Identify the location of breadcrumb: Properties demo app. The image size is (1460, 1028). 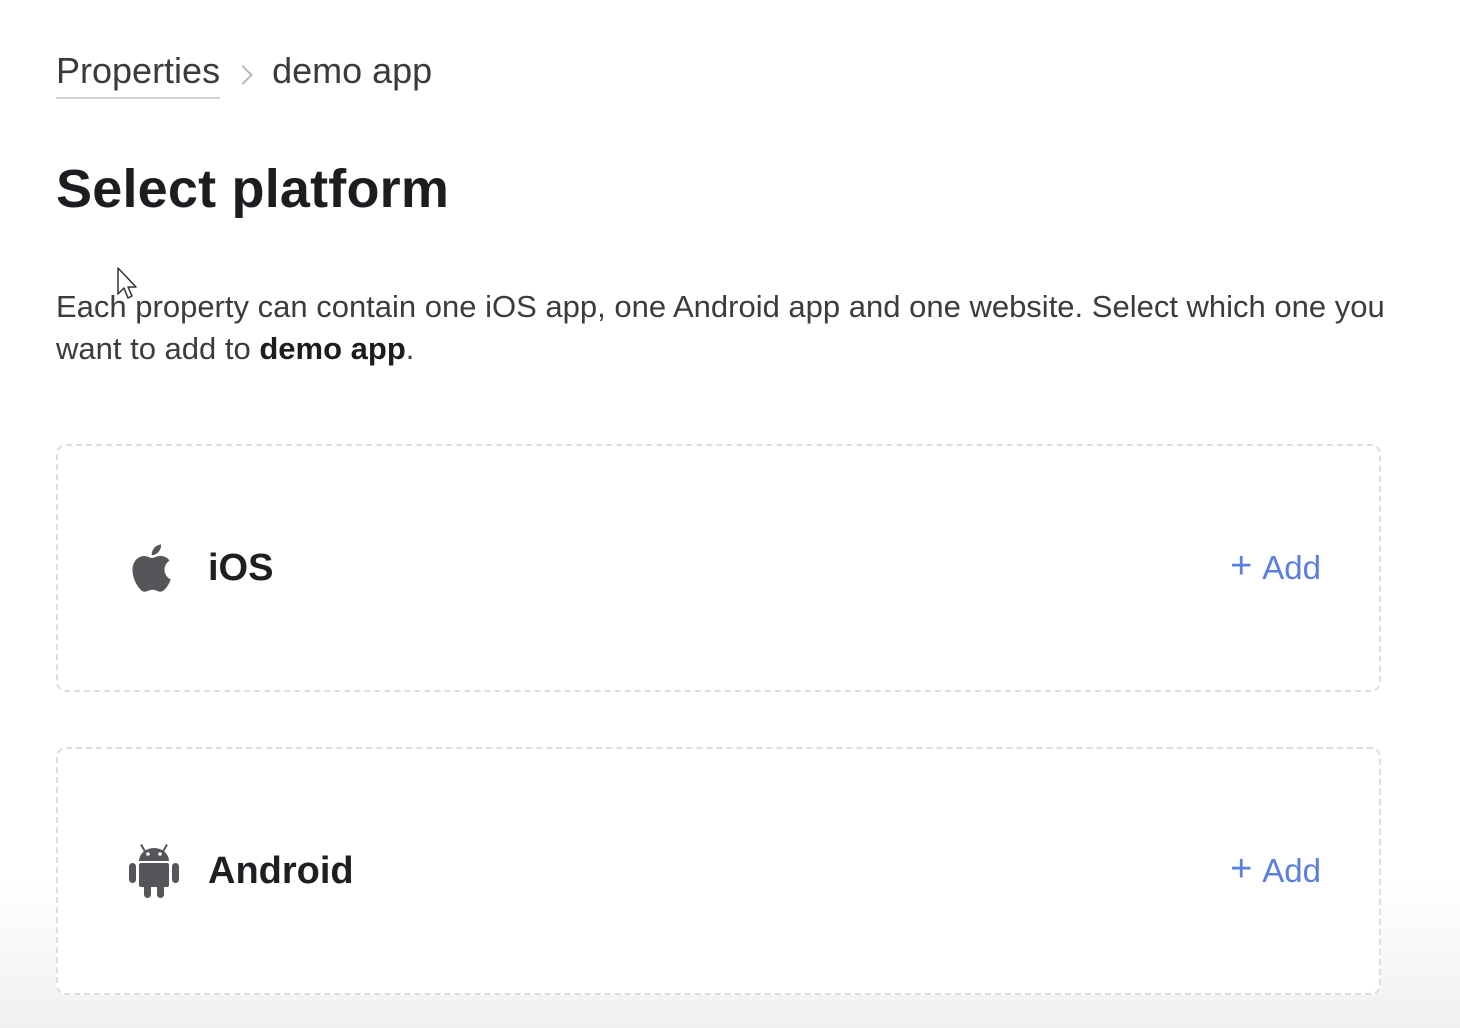
(244, 74).